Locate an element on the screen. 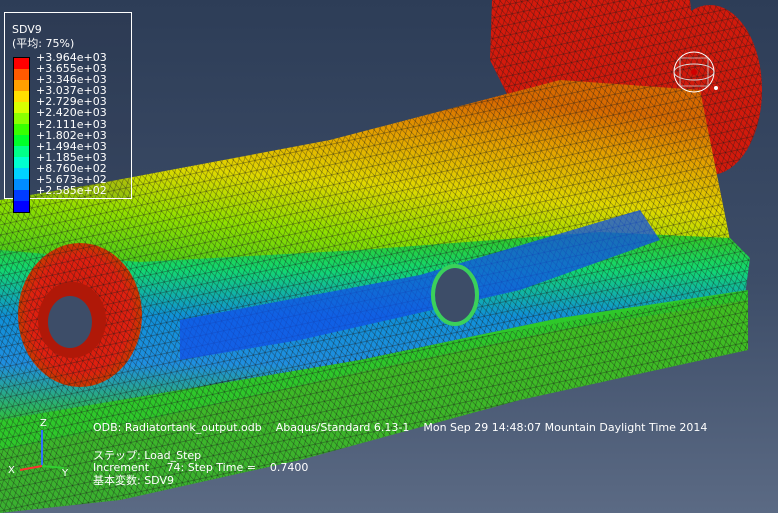 The height and width of the screenshot is (513, 778). triad-x-label: X is located at coordinates (11, 470).